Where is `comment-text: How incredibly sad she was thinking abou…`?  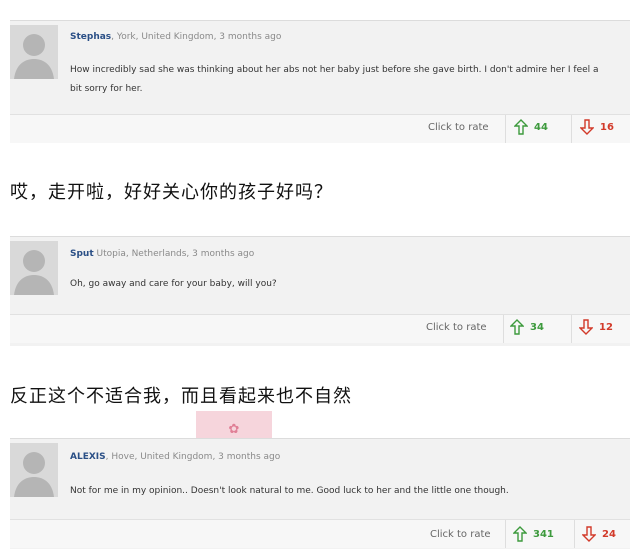
comment-text: How incredibly sad she was thinking abou… is located at coordinates (334, 79).